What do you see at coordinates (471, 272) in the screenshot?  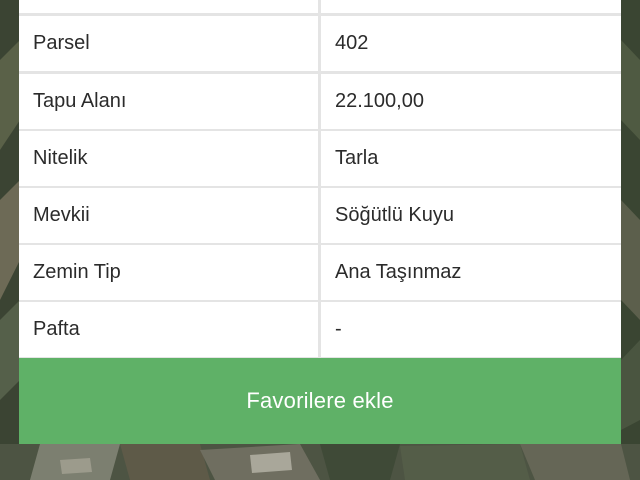 I see `row-value: Ana Taşınmaz` at bounding box center [471, 272].